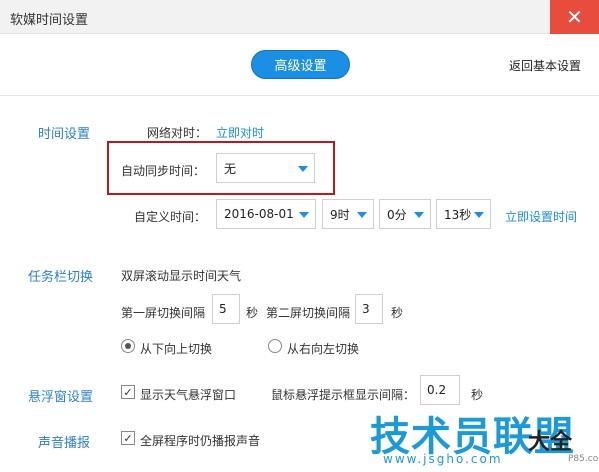 The height and width of the screenshot is (472, 599). Describe the element at coordinates (64, 134) in the screenshot. I see `section-time-settings: 时间设置` at that location.